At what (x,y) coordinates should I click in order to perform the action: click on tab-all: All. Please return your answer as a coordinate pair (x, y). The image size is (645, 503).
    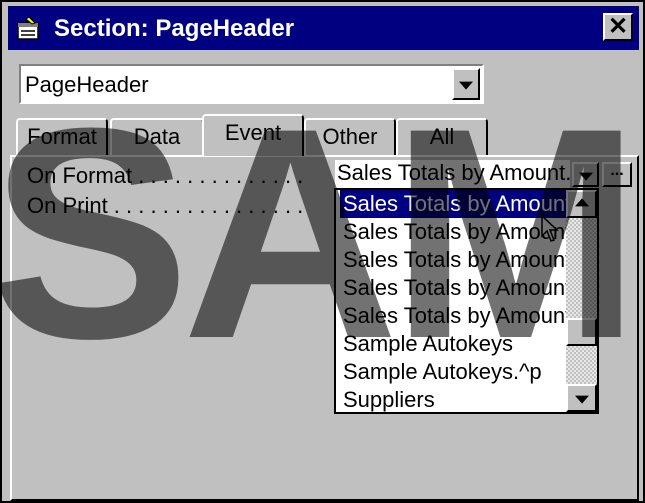
    Looking at the image, I should click on (442, 137).